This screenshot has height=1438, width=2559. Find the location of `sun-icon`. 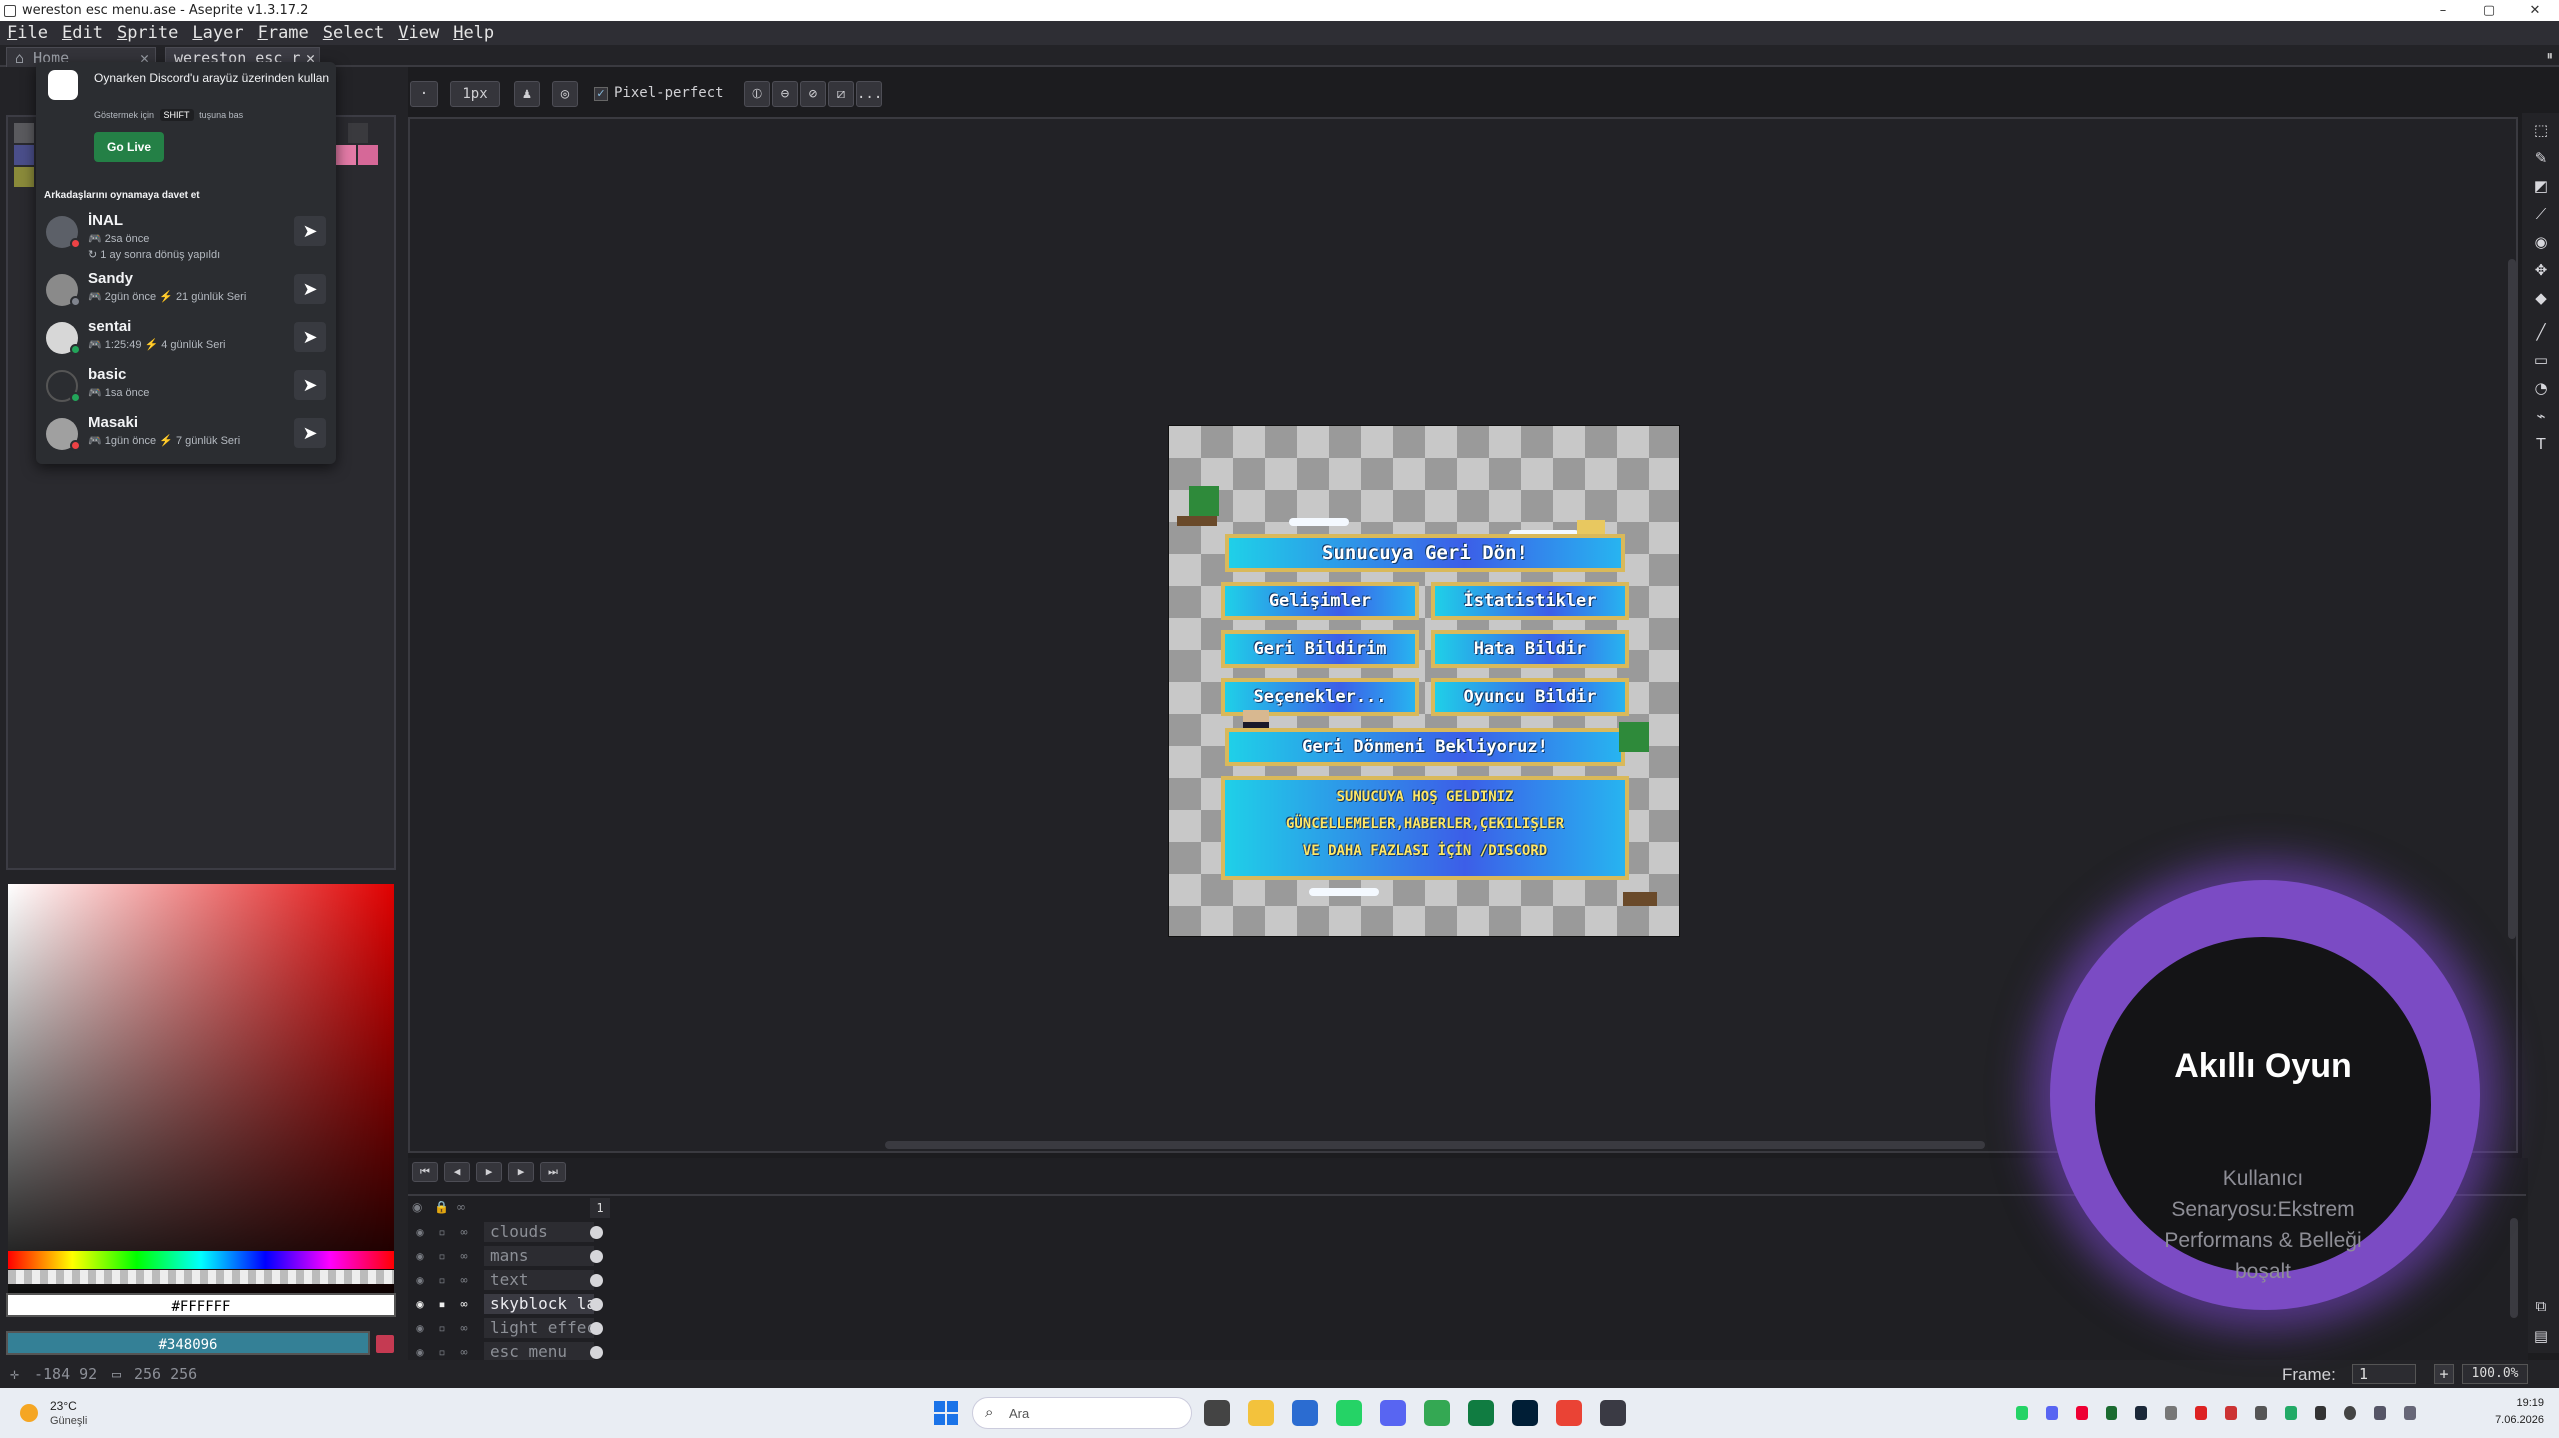

sun-icon is located at coordinates (29, 1413).